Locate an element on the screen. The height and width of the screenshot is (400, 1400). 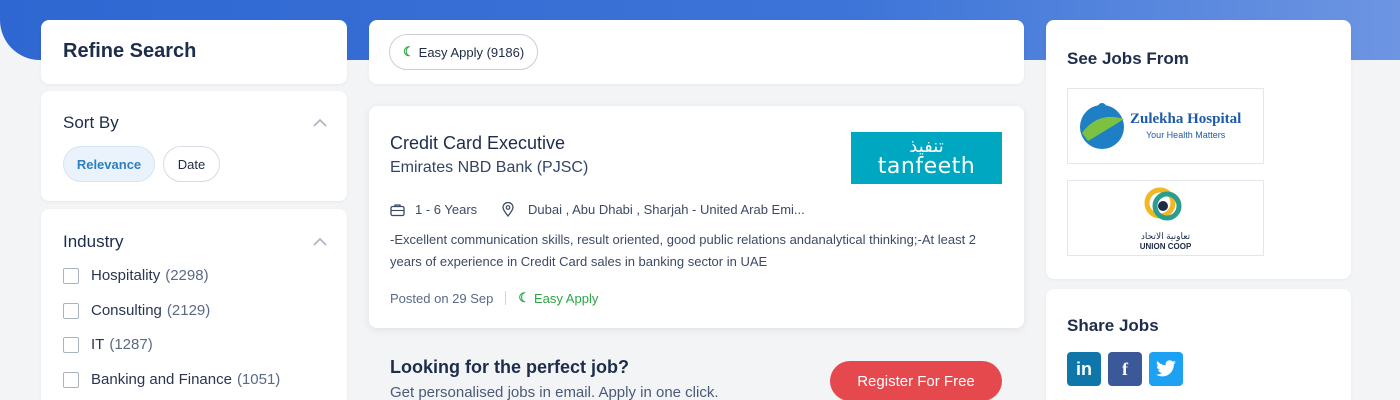
posted-date: Posted on 29 Sep is located at coordinates (442, 298).